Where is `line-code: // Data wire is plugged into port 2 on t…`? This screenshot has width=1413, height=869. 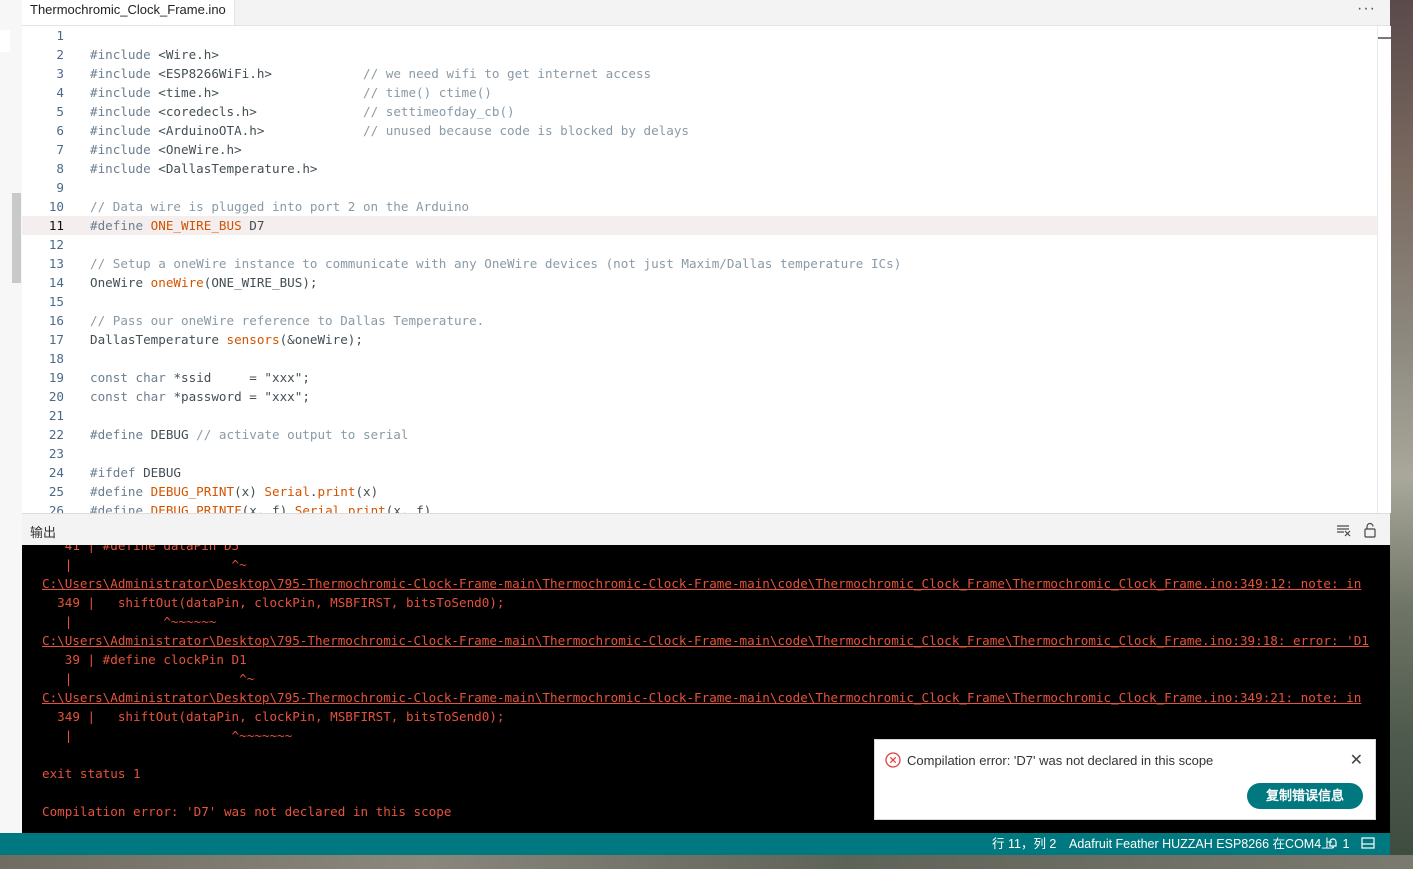 line-code: // Data wire is plugged into port 2 on t… is located at coordinates (279, 206).